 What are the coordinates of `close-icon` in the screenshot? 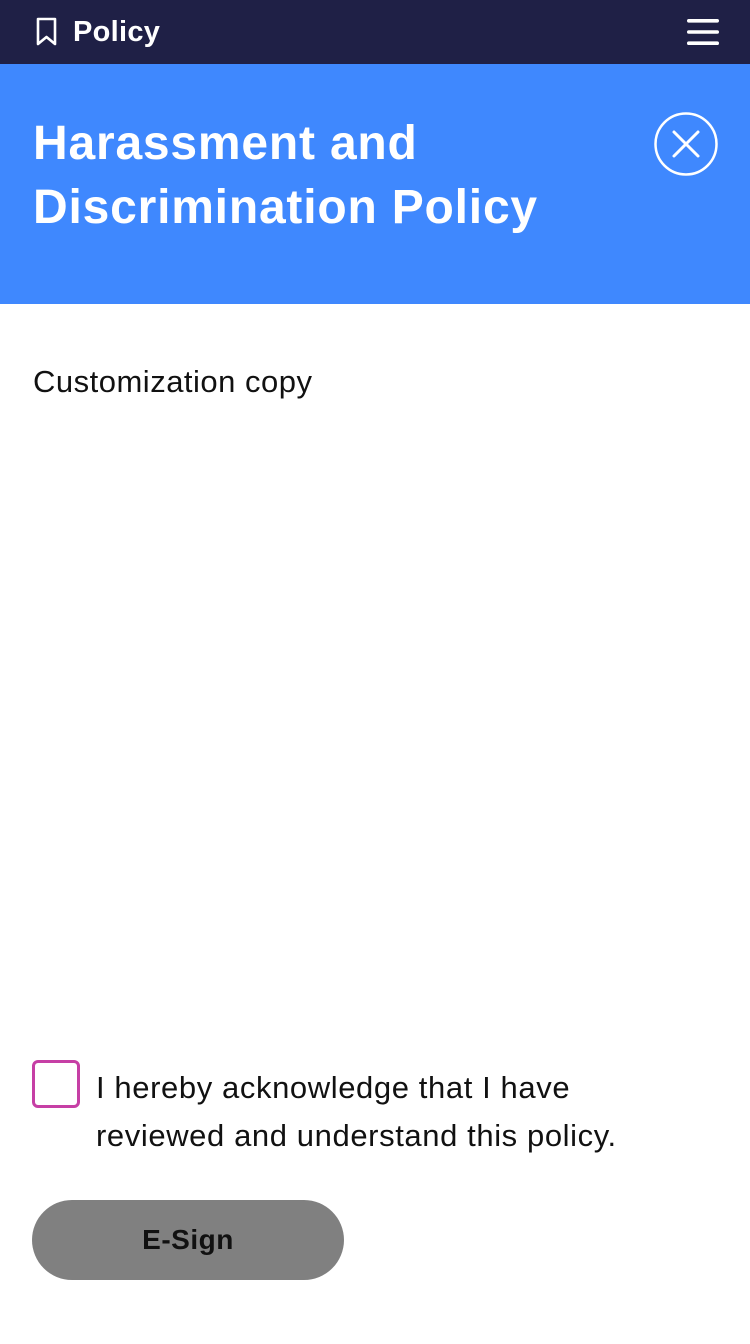 It's located at (686, 144).